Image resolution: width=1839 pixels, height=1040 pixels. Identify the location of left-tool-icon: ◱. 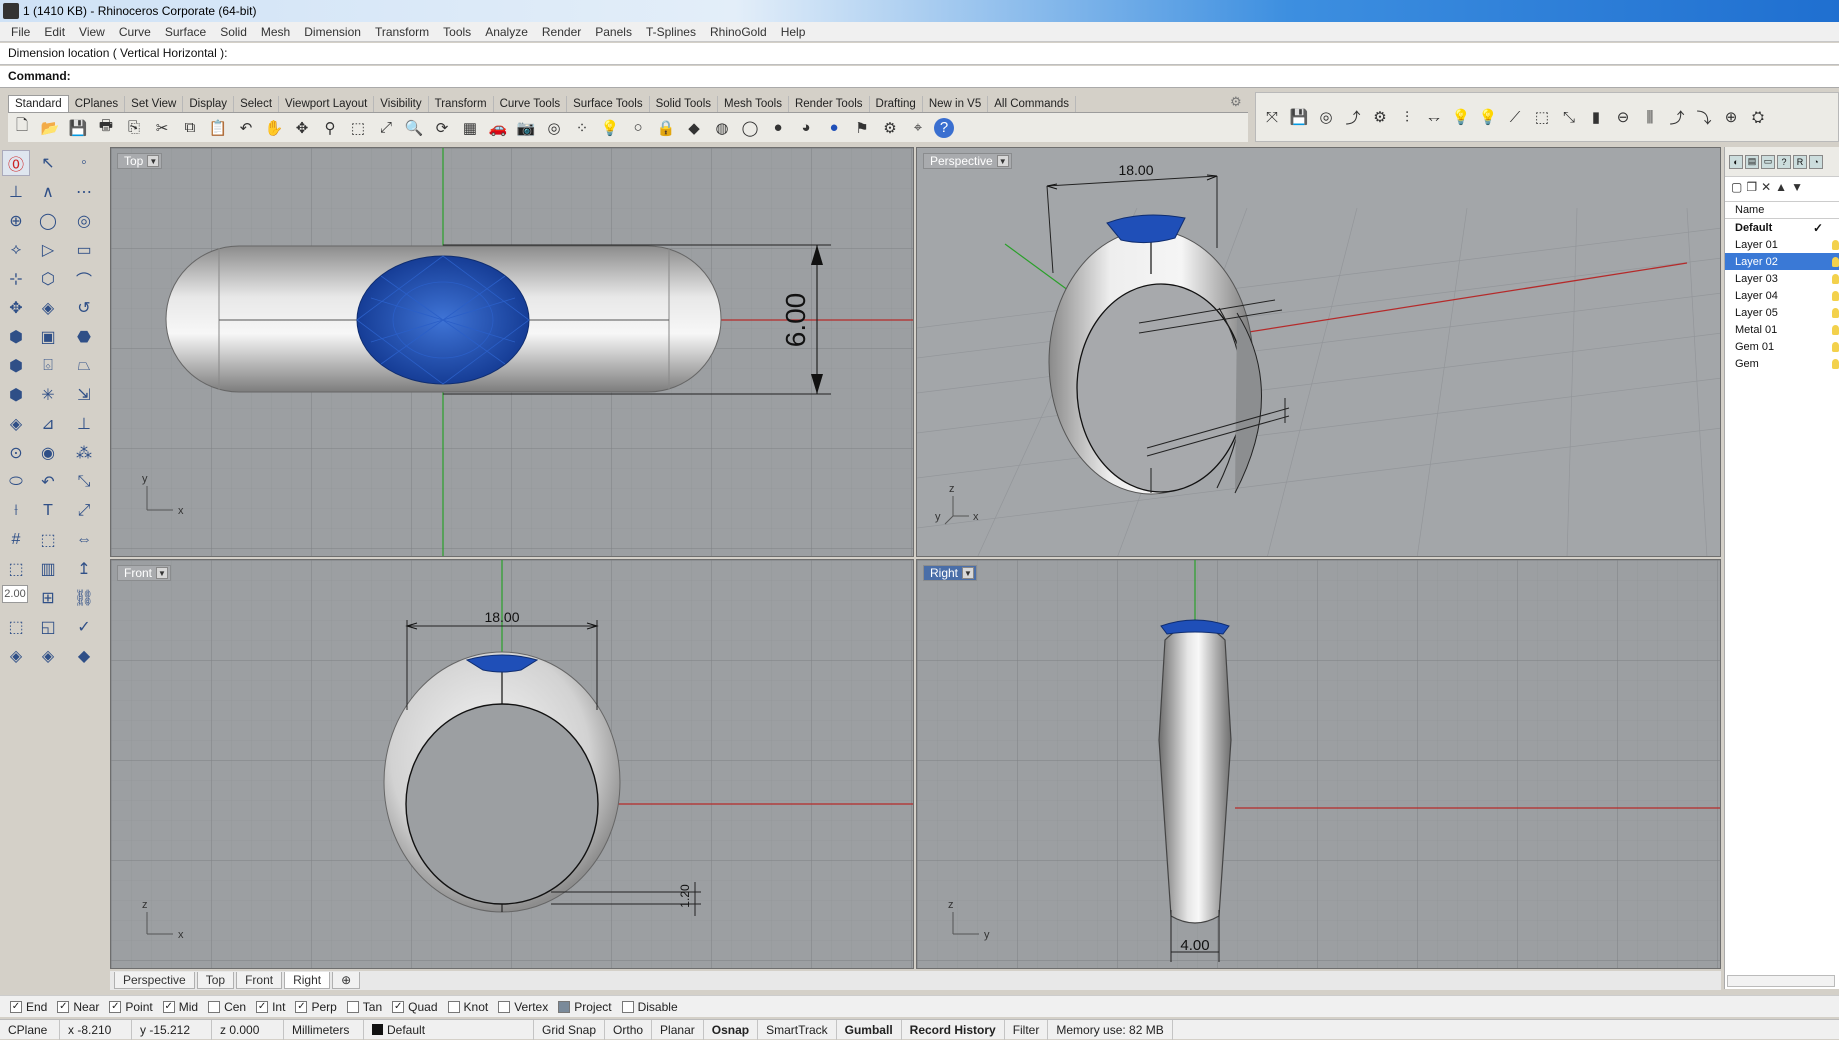
(48, 627).